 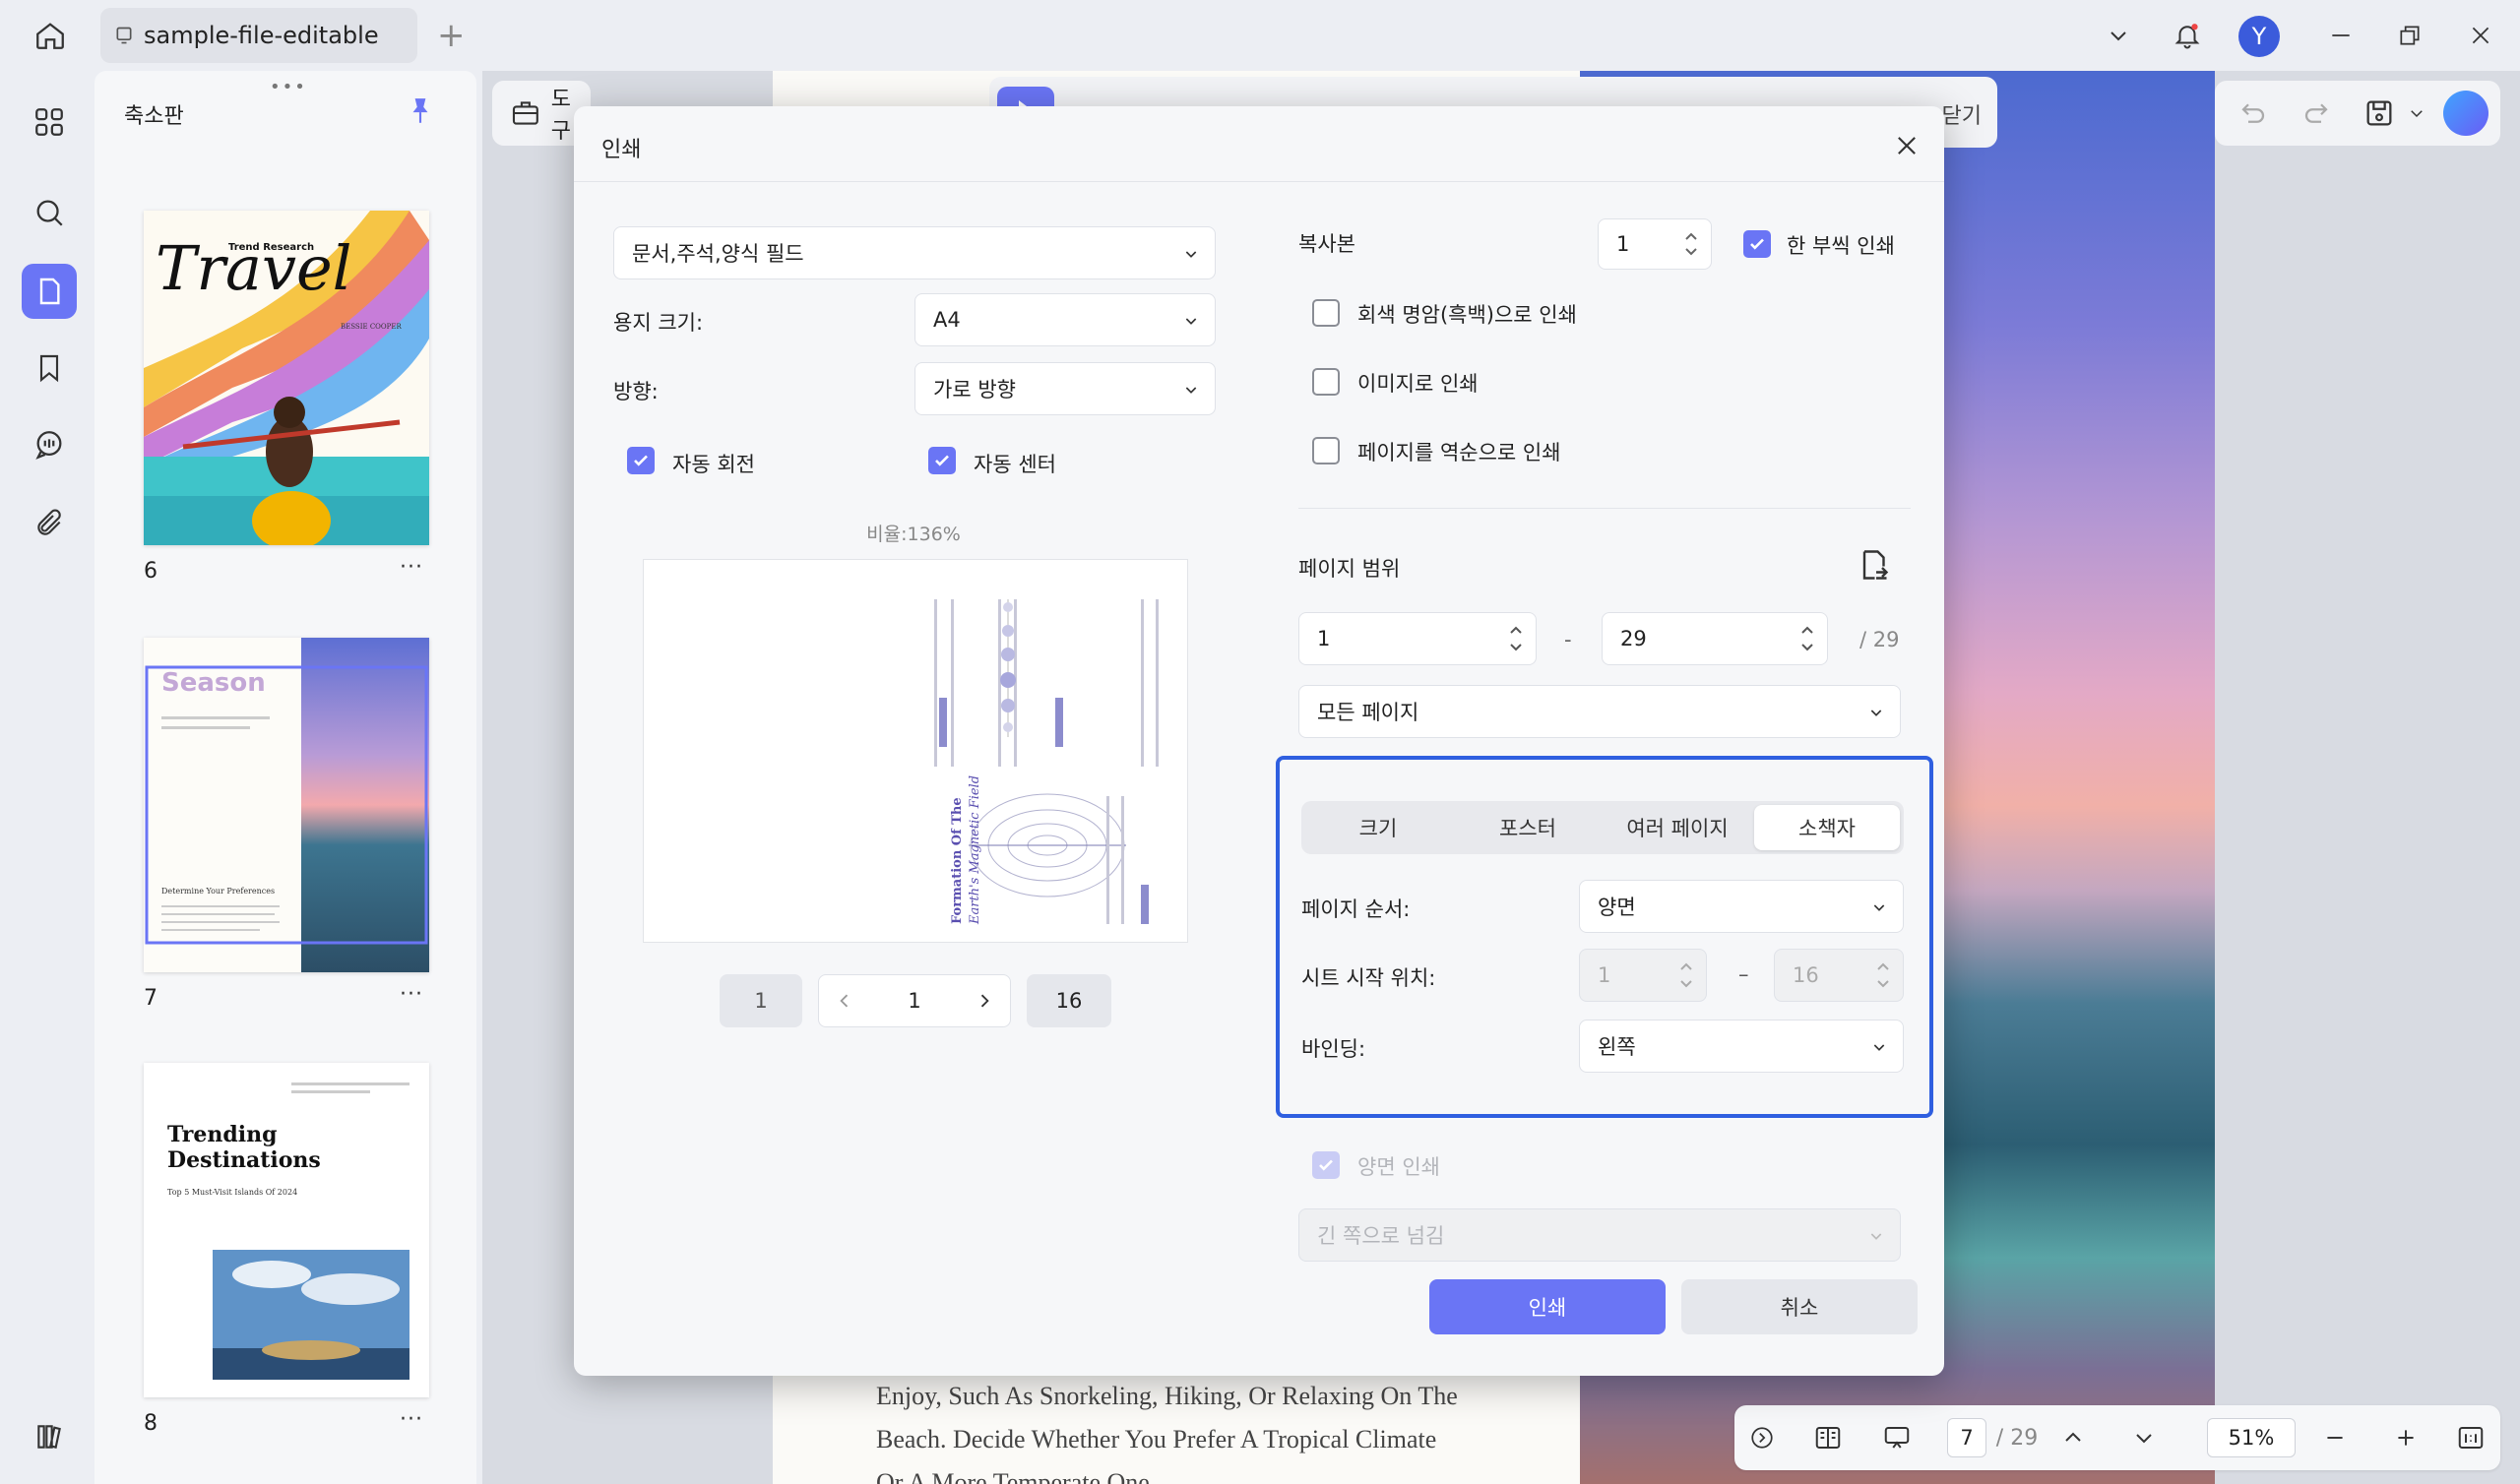 What do you see at coordinates (1839, 976) in the screenshot?
I see `sheet-start-to-input: 16` at bounding box center [1839, 976].